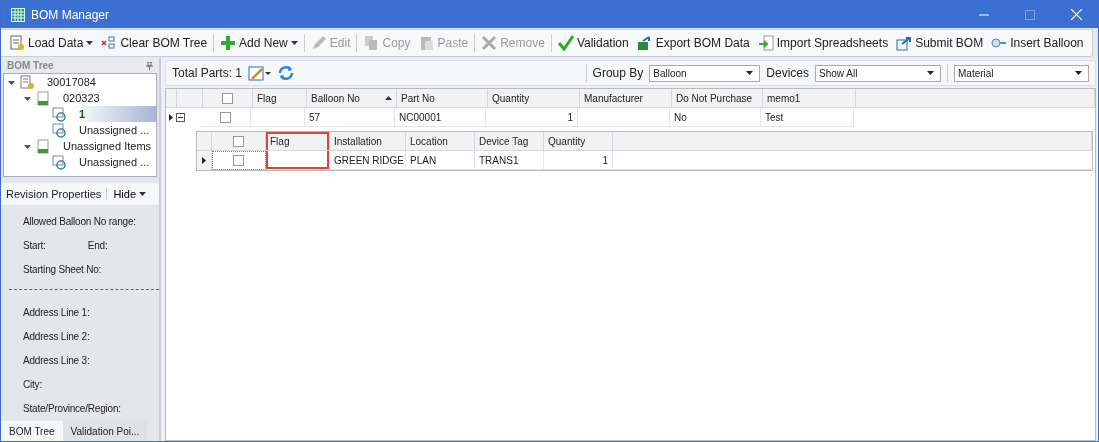 Image resolution: width=1099 pixels, height=442 pixels. Describe the element at coordinates (207, 73) in the screenshot. I see `total-parts-label: Total Parts: 1` at that location.